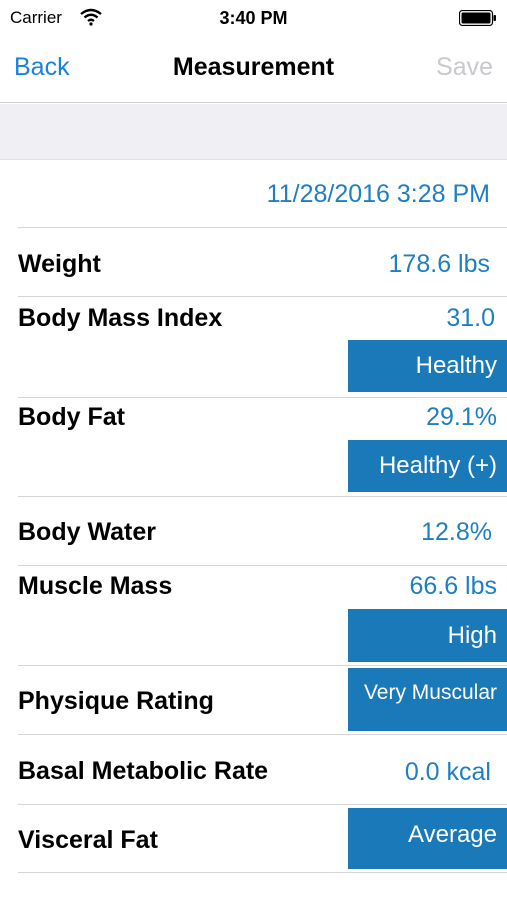 This screenshot has width=507, height=900. Describe the element at coordinates (453, 586) in the screenshot. I see `muscle-mass-value: 66.6 lbs` at that location.